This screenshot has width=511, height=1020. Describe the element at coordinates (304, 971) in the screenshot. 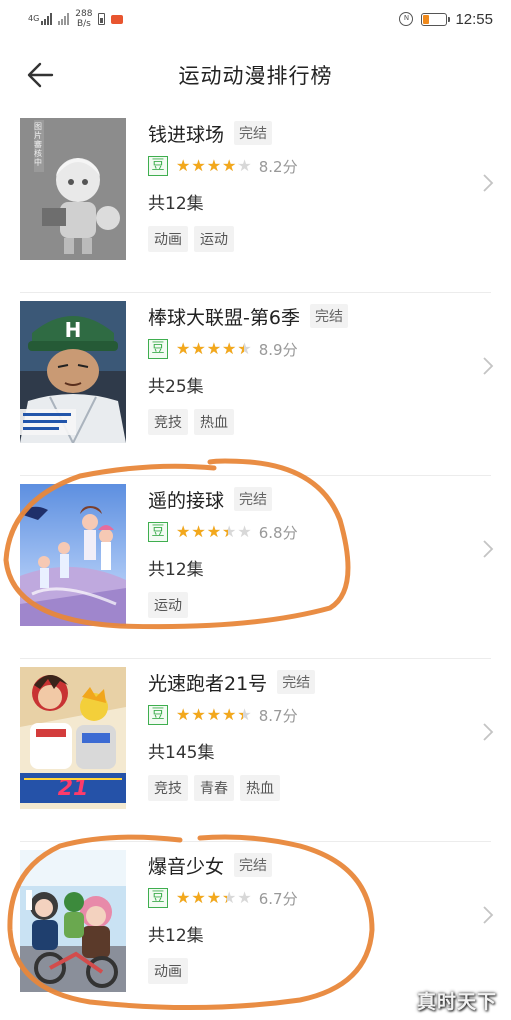

I see `tag-list: 动画` at that location.